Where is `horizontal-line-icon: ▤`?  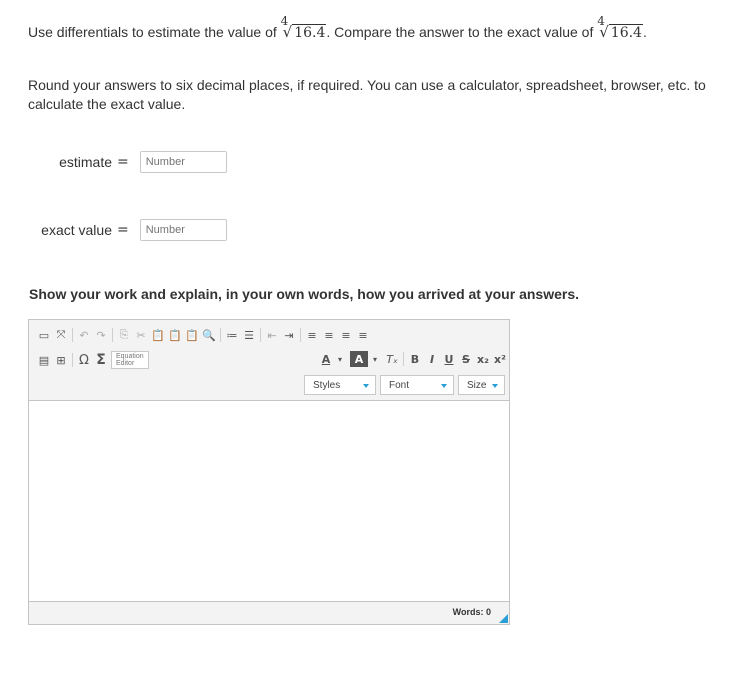 horizontal-line-icon: ▤ is located at coordinates (44, 360).